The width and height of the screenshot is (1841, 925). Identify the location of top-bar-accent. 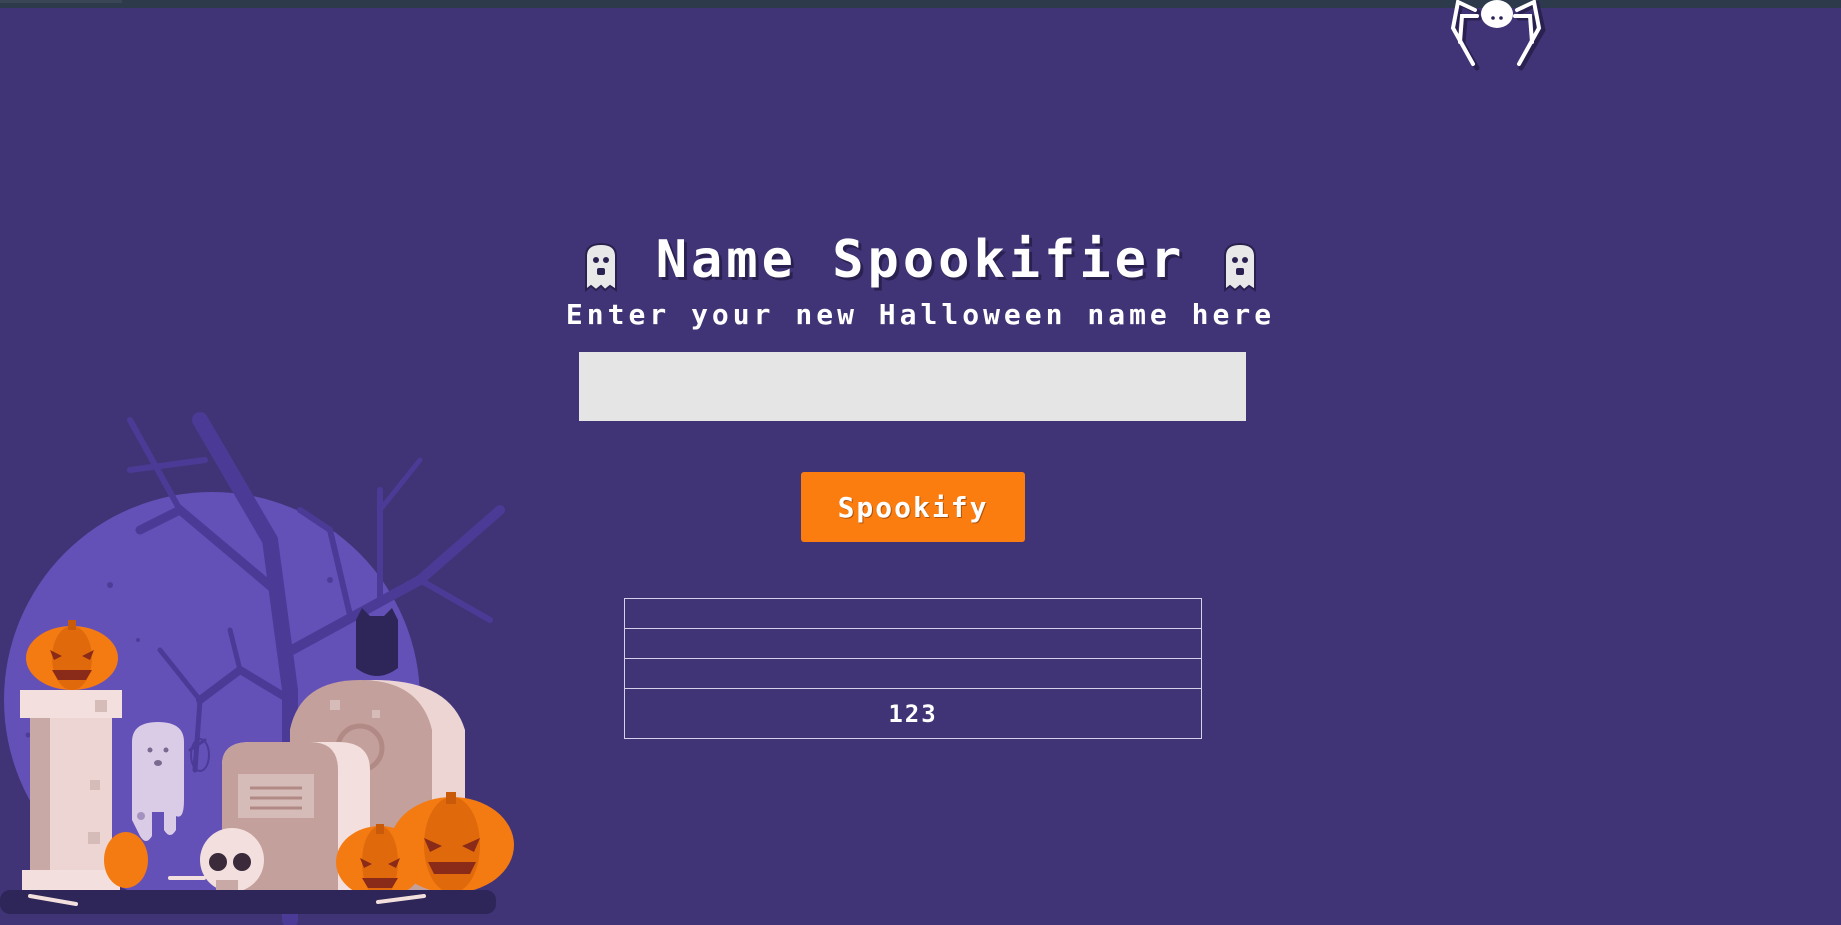
(61, 1).